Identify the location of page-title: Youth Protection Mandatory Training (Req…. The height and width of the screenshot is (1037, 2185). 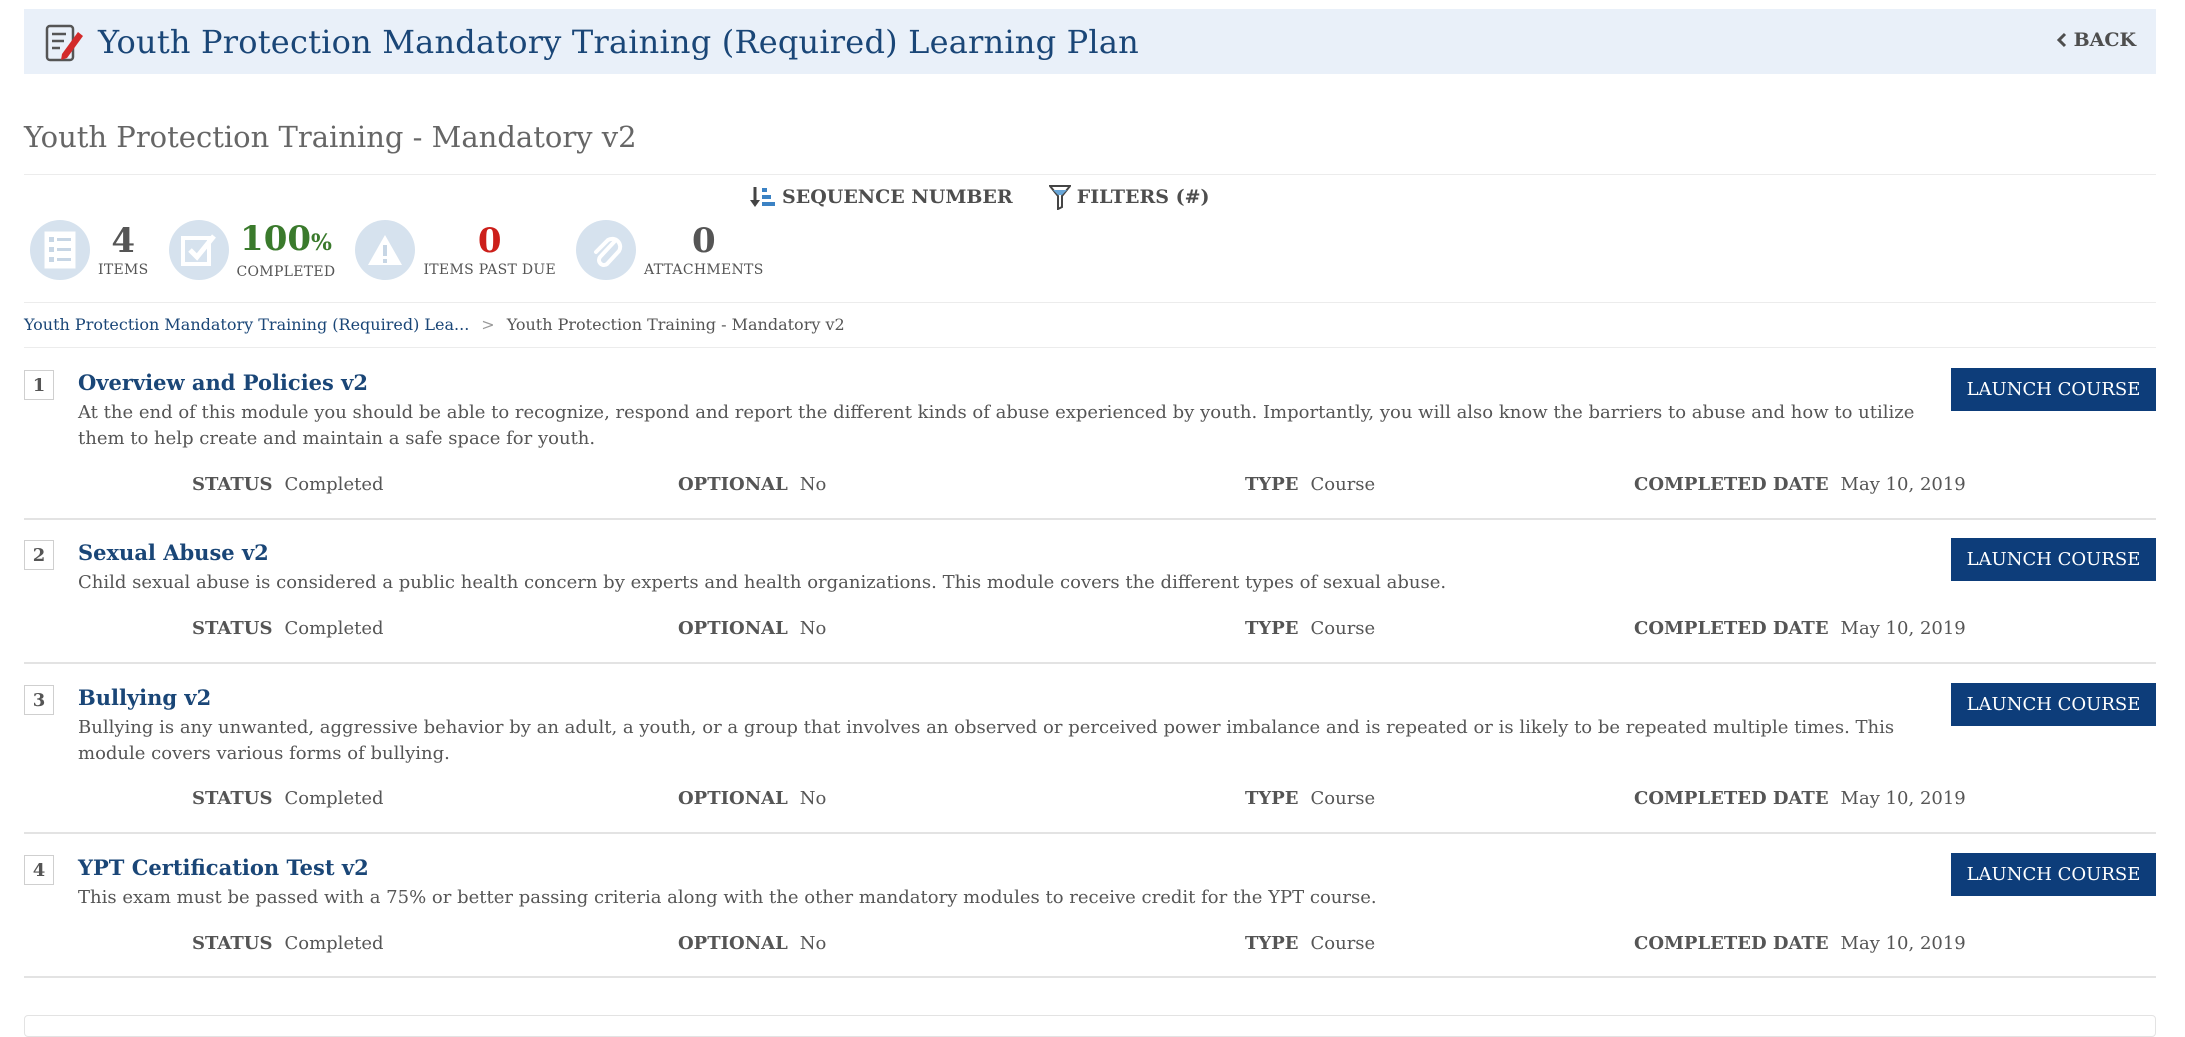
(618, 41).